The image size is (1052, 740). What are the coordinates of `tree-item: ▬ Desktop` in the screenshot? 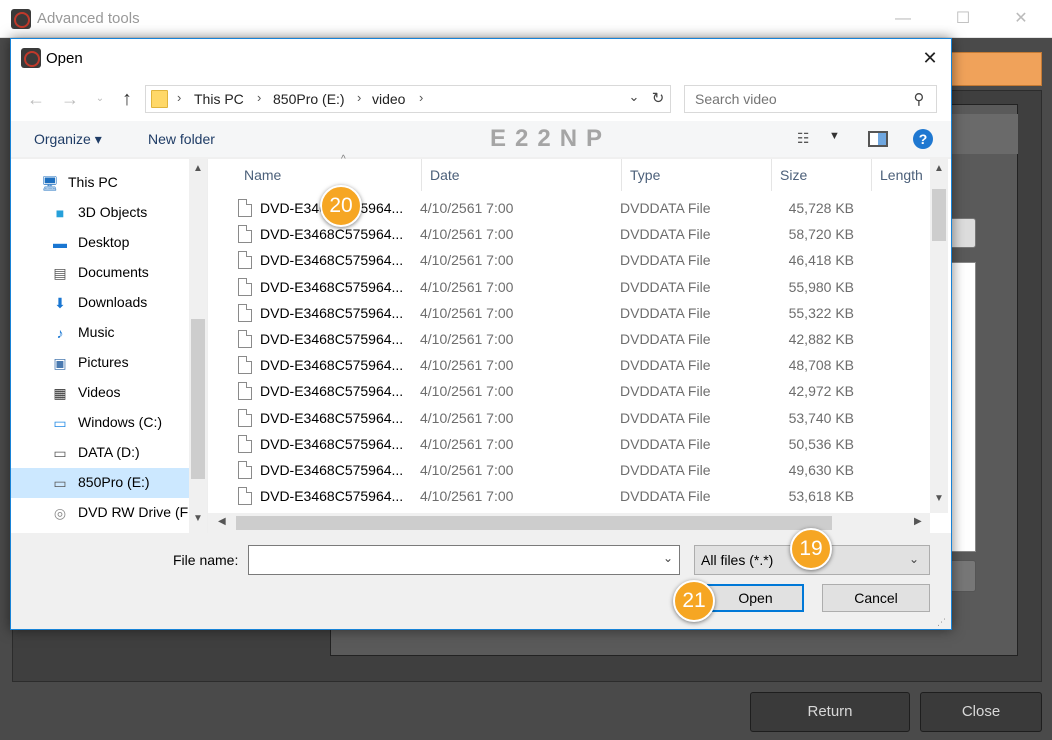 It's located at (100, 243).